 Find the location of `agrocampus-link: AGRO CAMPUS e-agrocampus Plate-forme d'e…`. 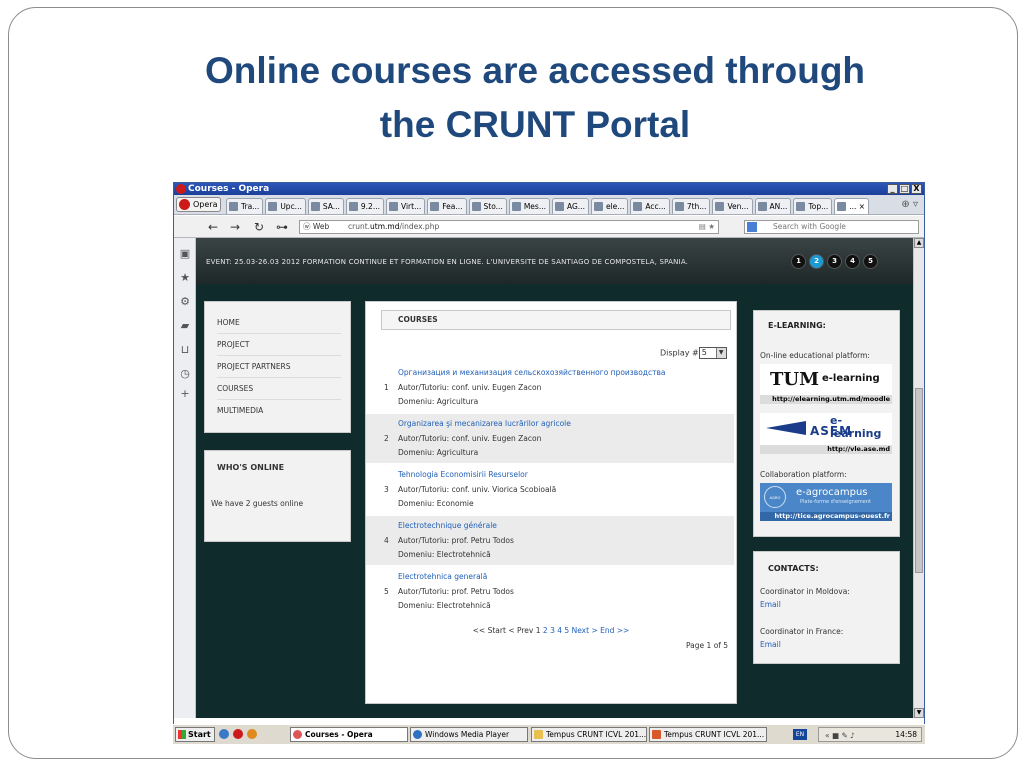

agrocampus-link: AGRO CAMPUS e-agrocampus Plate-forme d'e… is located at coordinates (826, 502).